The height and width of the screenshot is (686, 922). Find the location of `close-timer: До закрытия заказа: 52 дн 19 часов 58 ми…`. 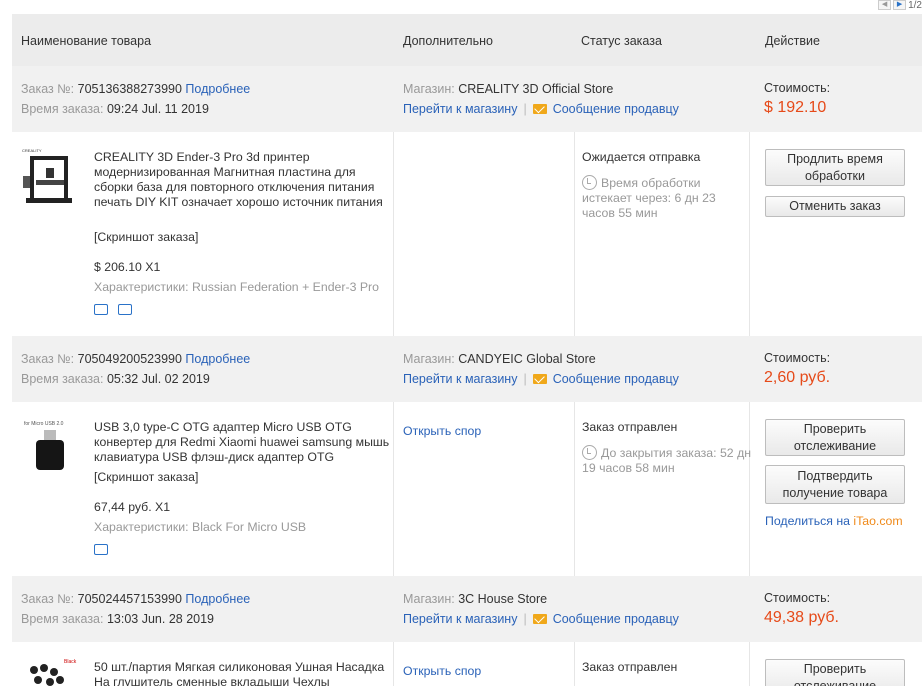

close-timer: До закрытия заказа: 52 дн 19 часов 58 ми… is located at coordinates (667, 460).